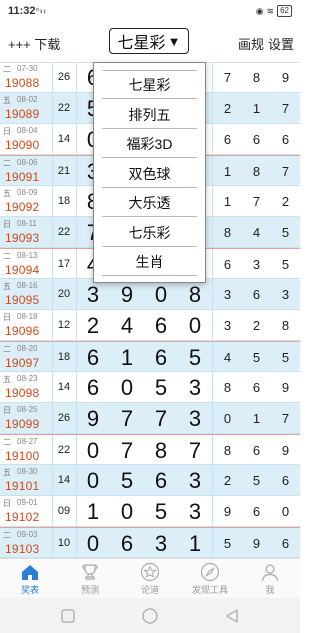 The width and height of the screenshot is (320, 633). What do you see at coordinates (22, 270) in the screenshot?
I see `issue-number: 19094` at bounding box center [22, 270].